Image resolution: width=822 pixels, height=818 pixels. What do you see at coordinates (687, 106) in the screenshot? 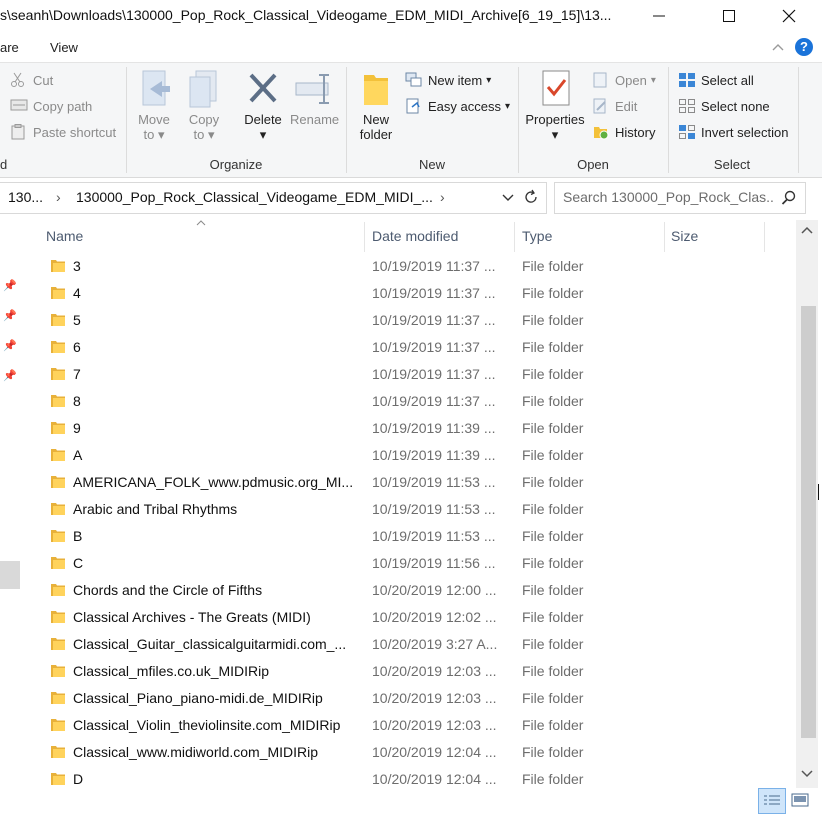
I see `select-none-icon` at bounding box center [687, 106].